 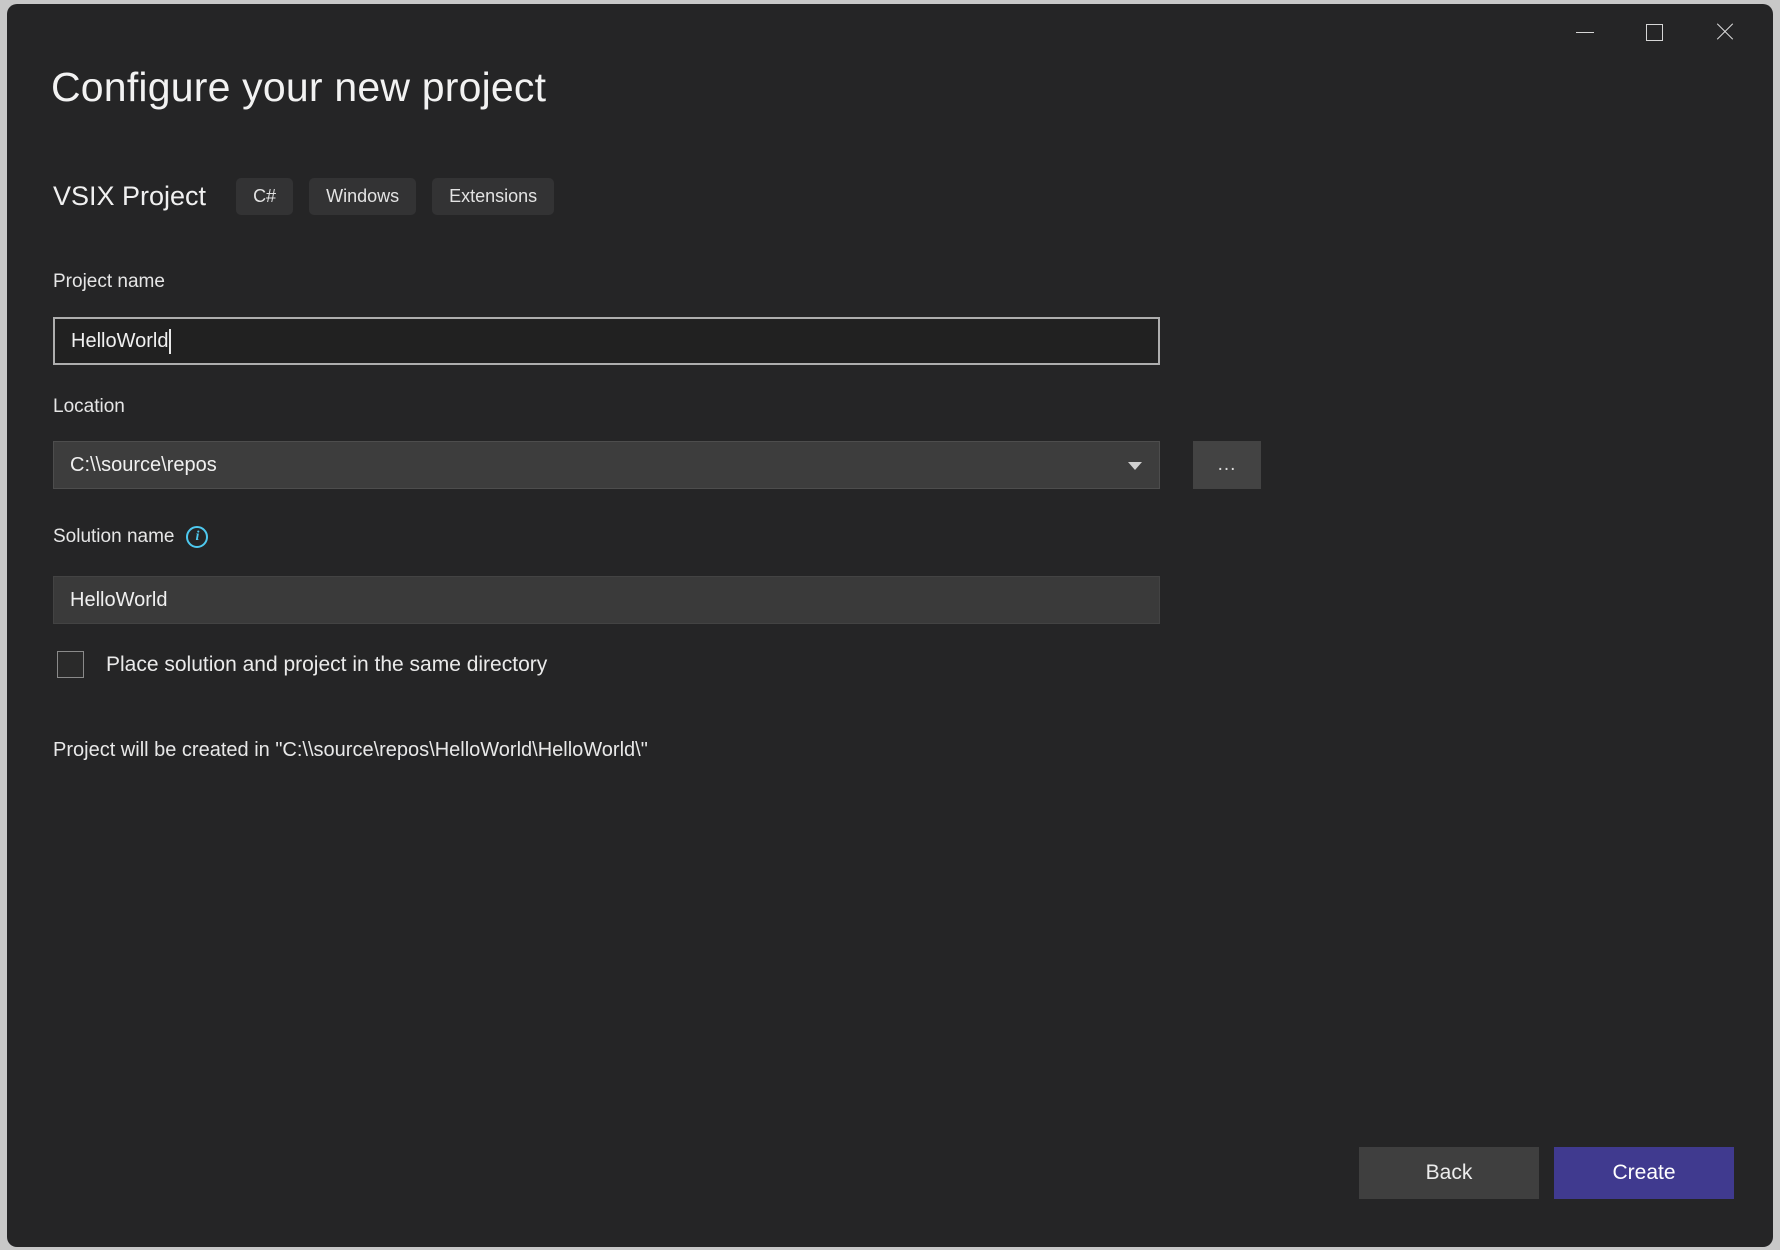 I want to click on same-directory-checkbox, so click(x=70, y=664).